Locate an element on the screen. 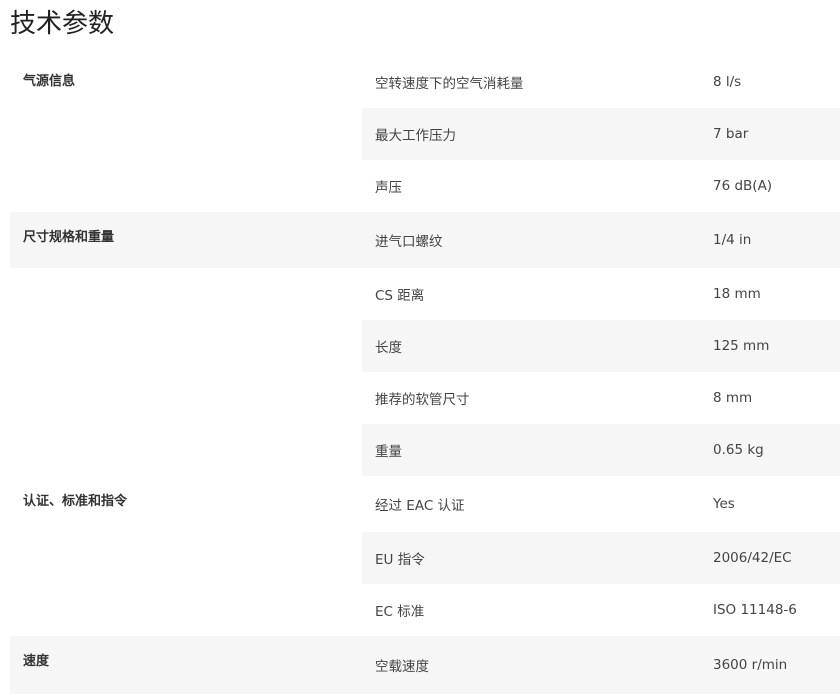 Image resolution: width=840 pixels, height=700 pixels. spec-label: 声压 is located at coordinates (388, 188).